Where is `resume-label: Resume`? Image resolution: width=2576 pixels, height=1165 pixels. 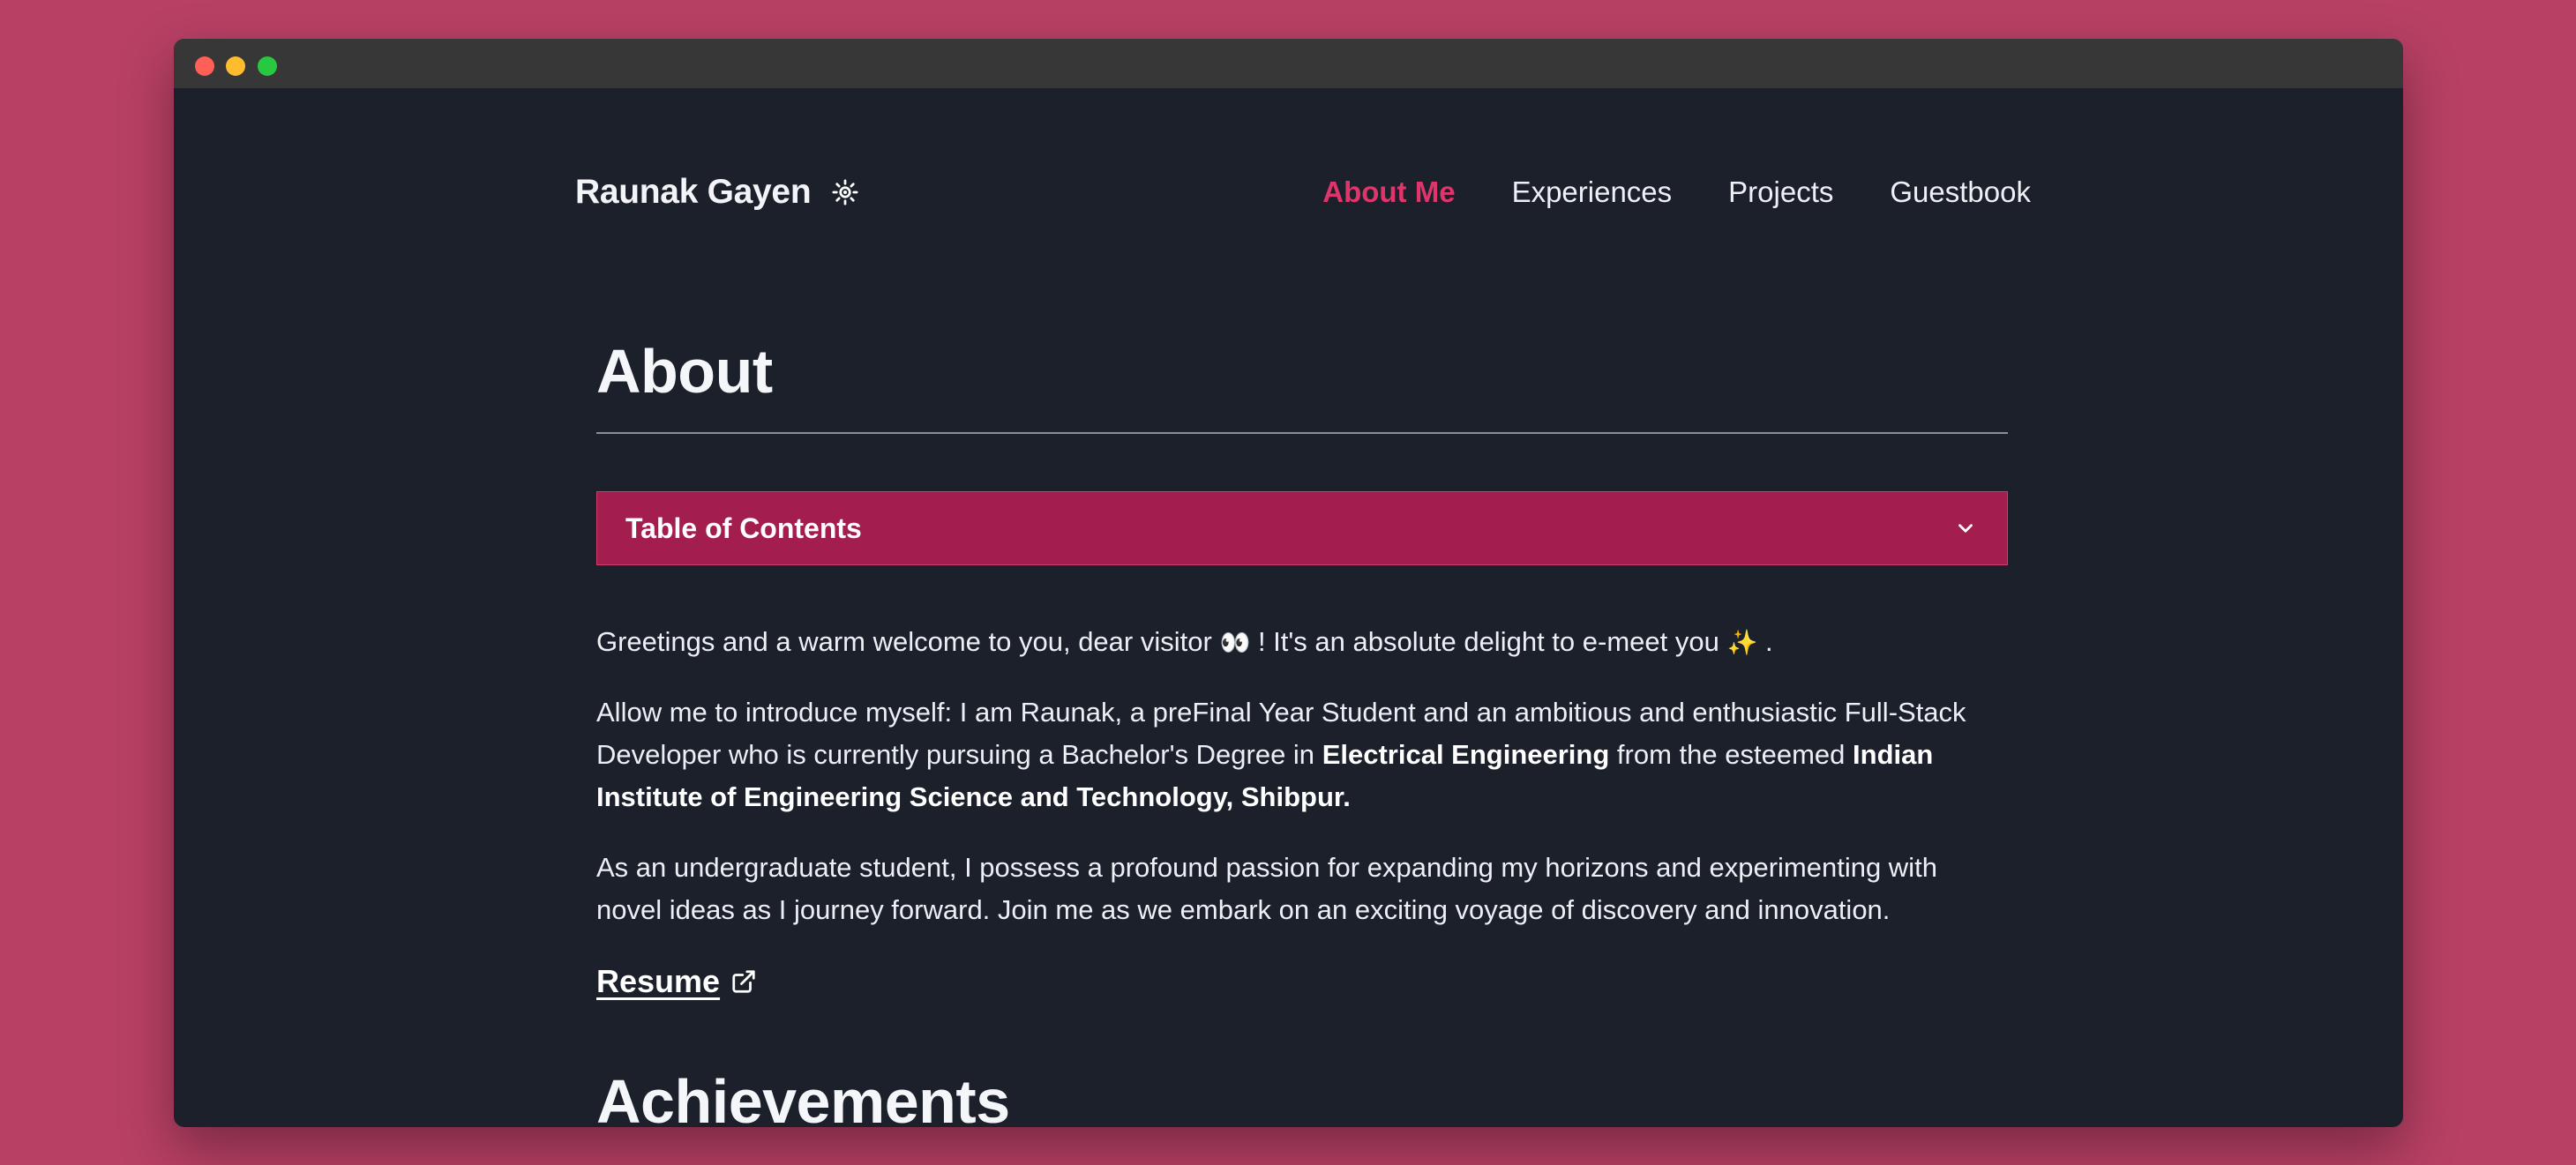 resume-label: Resume is located at coordinates (658, 981).